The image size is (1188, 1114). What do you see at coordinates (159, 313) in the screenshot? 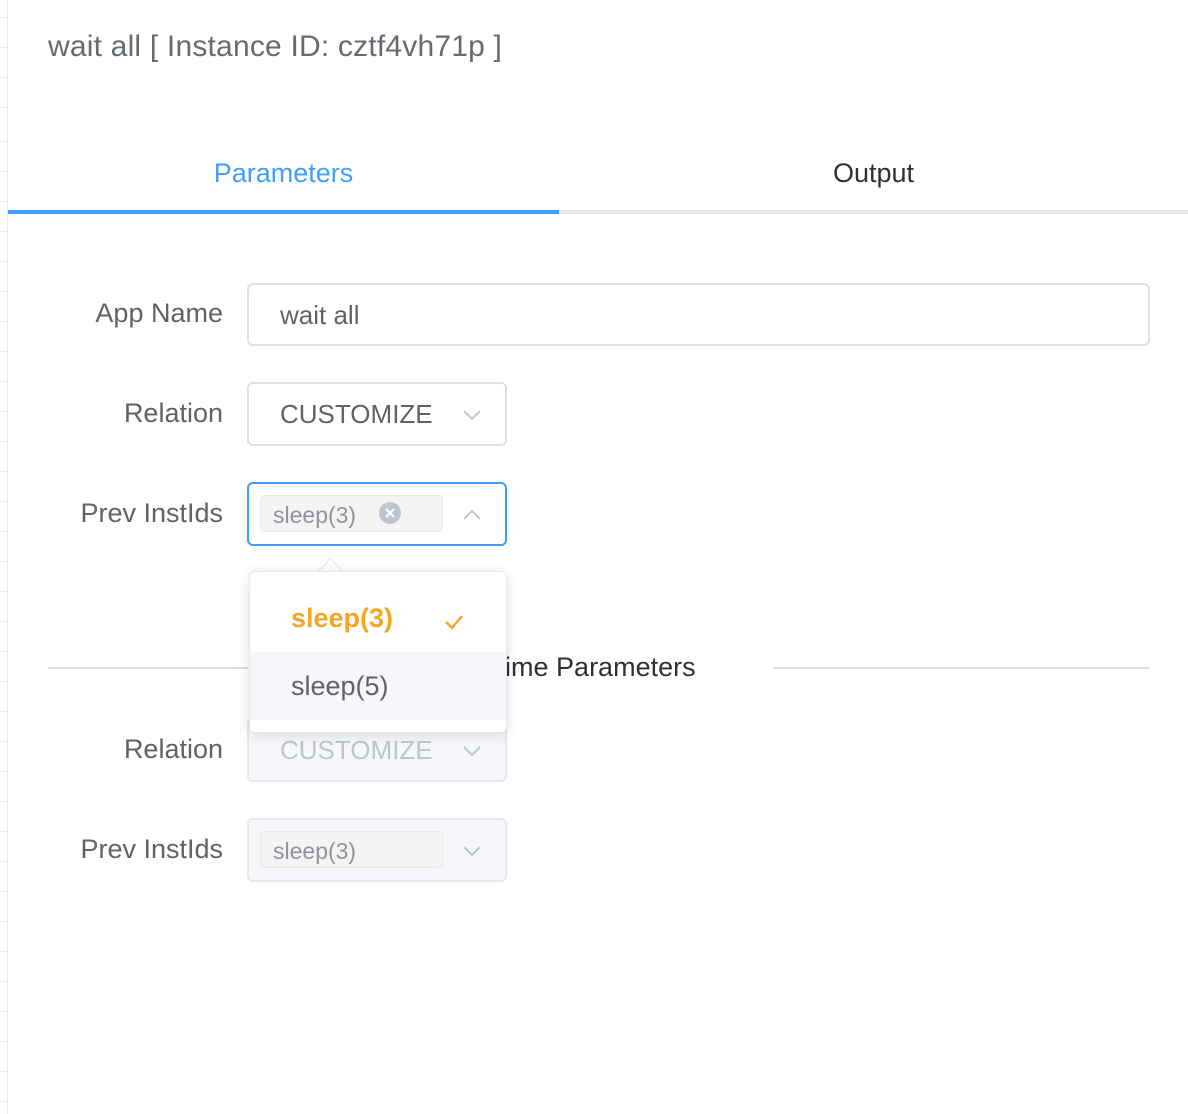
I see `app-name-label: App Name` at bounding box center [159, 313].